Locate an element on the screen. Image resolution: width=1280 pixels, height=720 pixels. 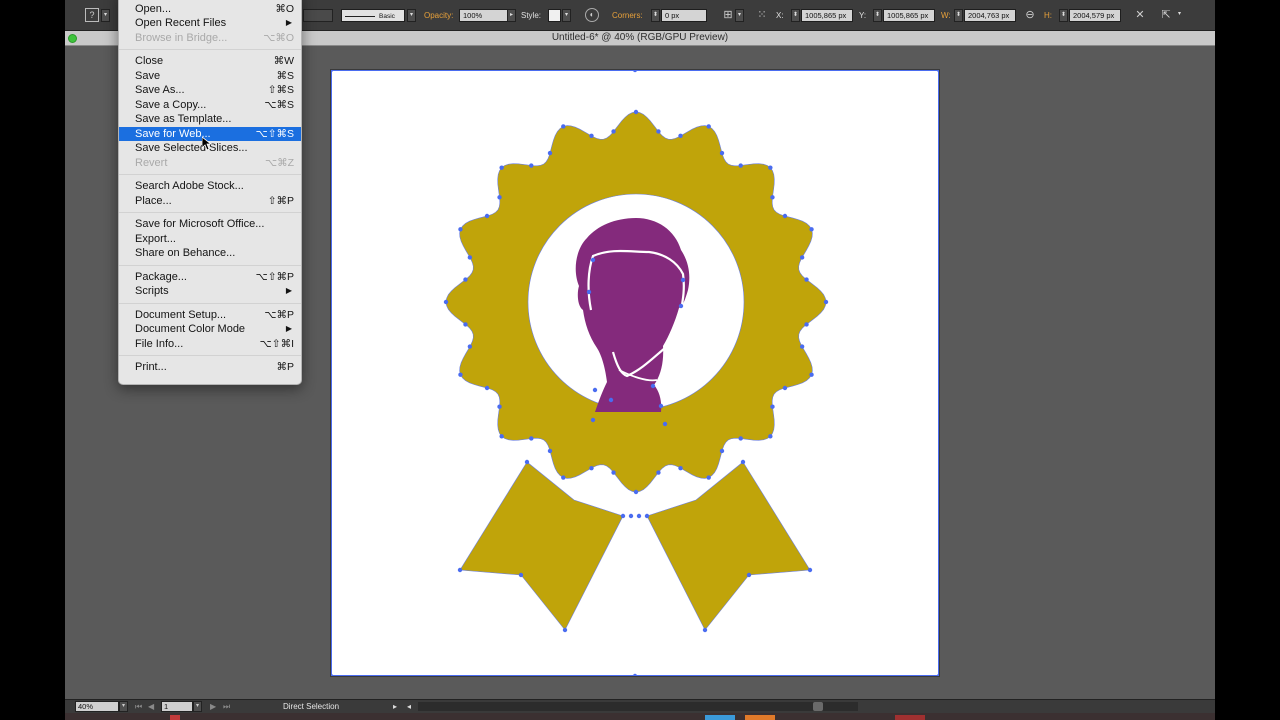
horizontal-scrollbar is located at coordinates (638, 706).